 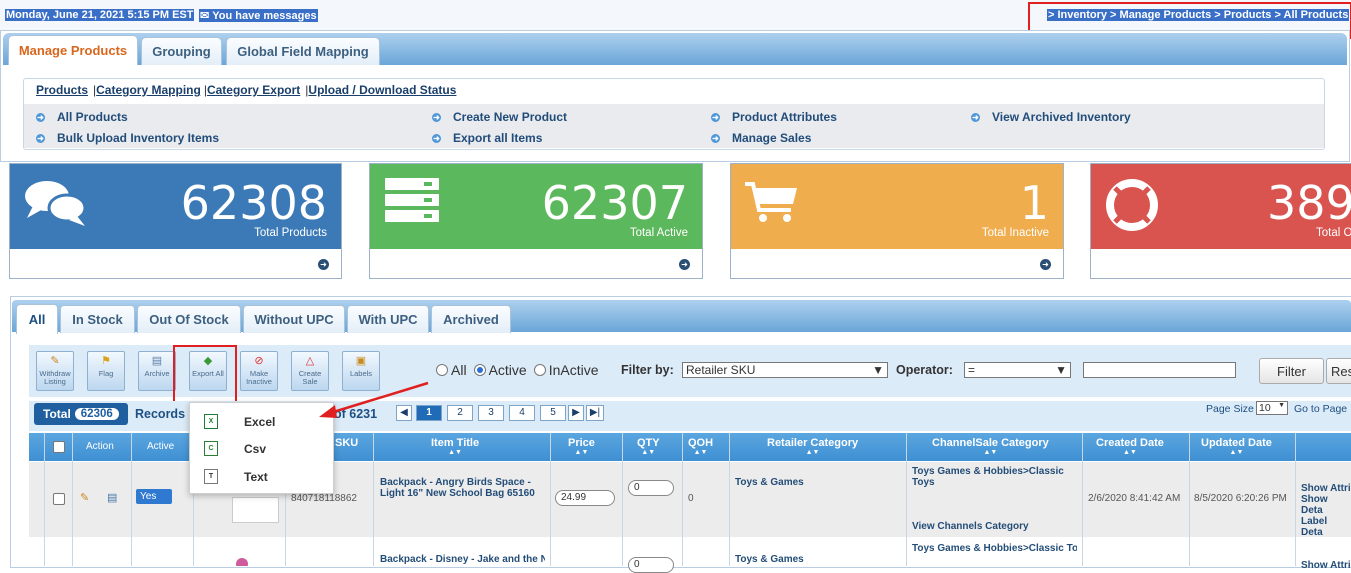 I want to click on page-size-select: 10 ▼, so click(x=1272, y=408).